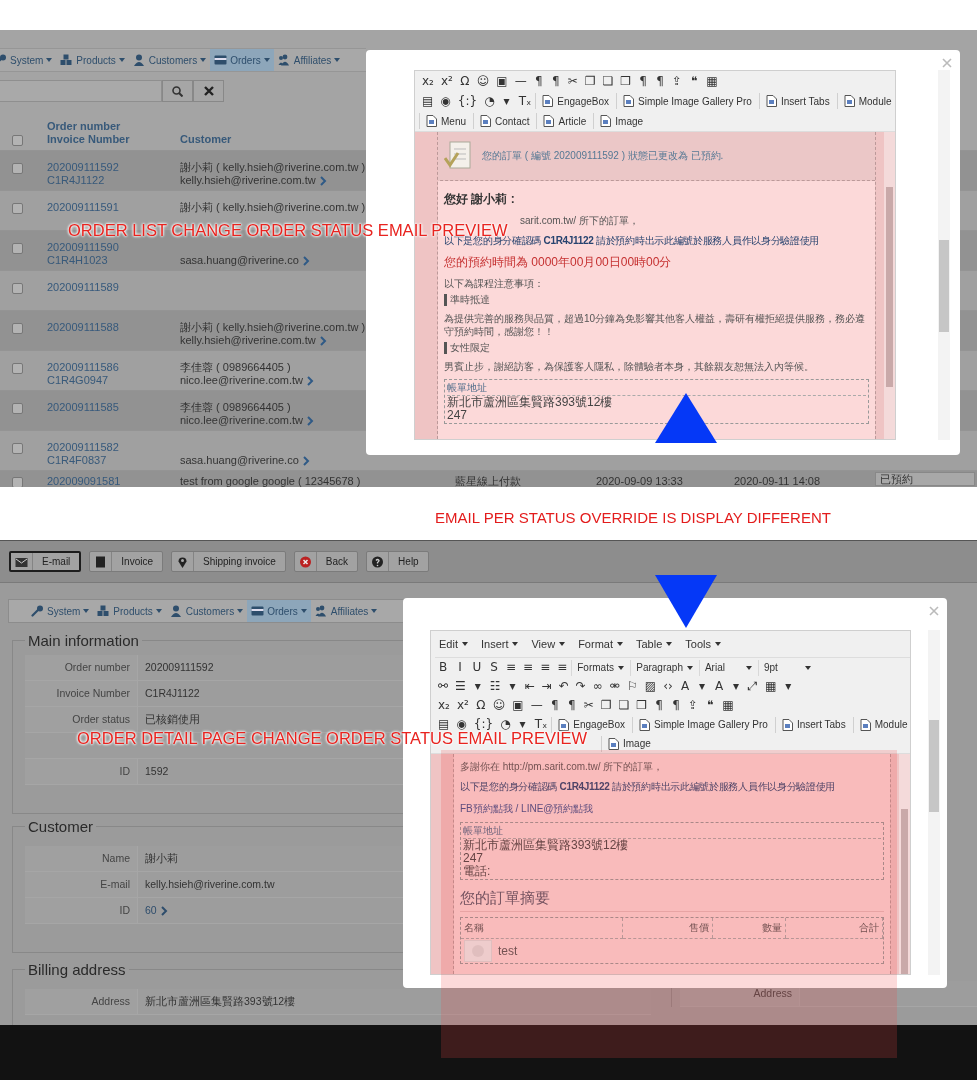 This screenshot has width=977, height=1080. What do you see at coordinates (632, 686) in the screenshot?
I see `toolbar-button: ⚐` at bounding box center [632, 686].